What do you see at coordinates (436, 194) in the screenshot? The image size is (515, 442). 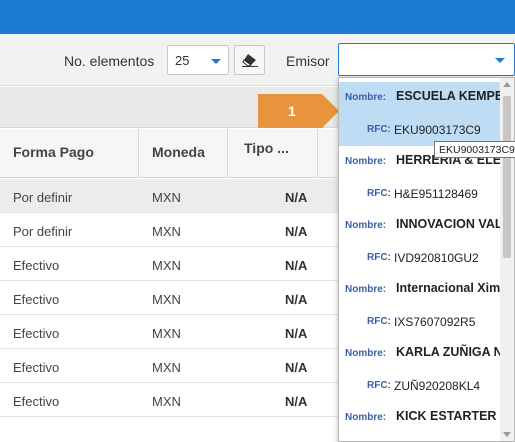 I see `option-value: H&E951128469` at bounding box center [436, 194].